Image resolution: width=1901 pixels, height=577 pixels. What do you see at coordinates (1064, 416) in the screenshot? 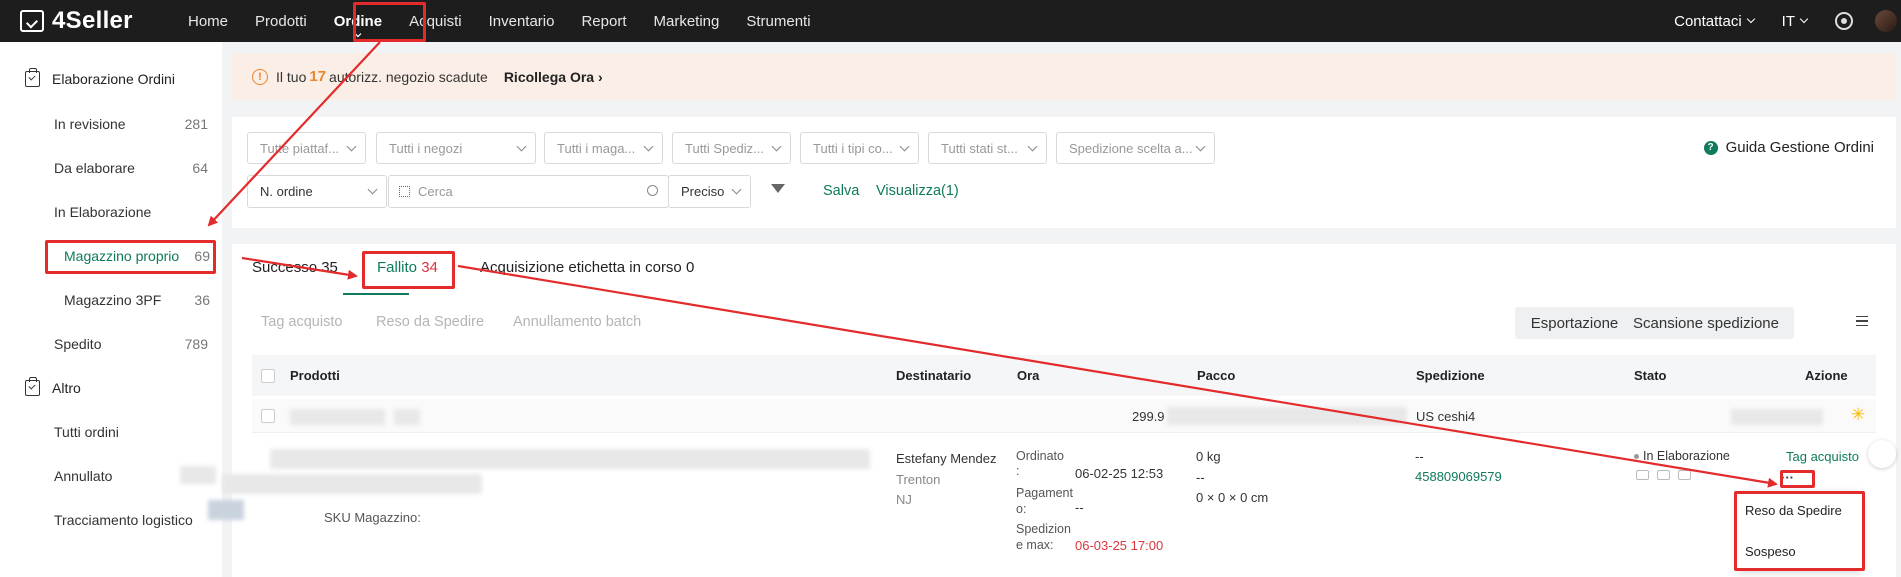
I see `table-row: 299.9 US ceshi4 ✳` at bounding box center [1064, 416].